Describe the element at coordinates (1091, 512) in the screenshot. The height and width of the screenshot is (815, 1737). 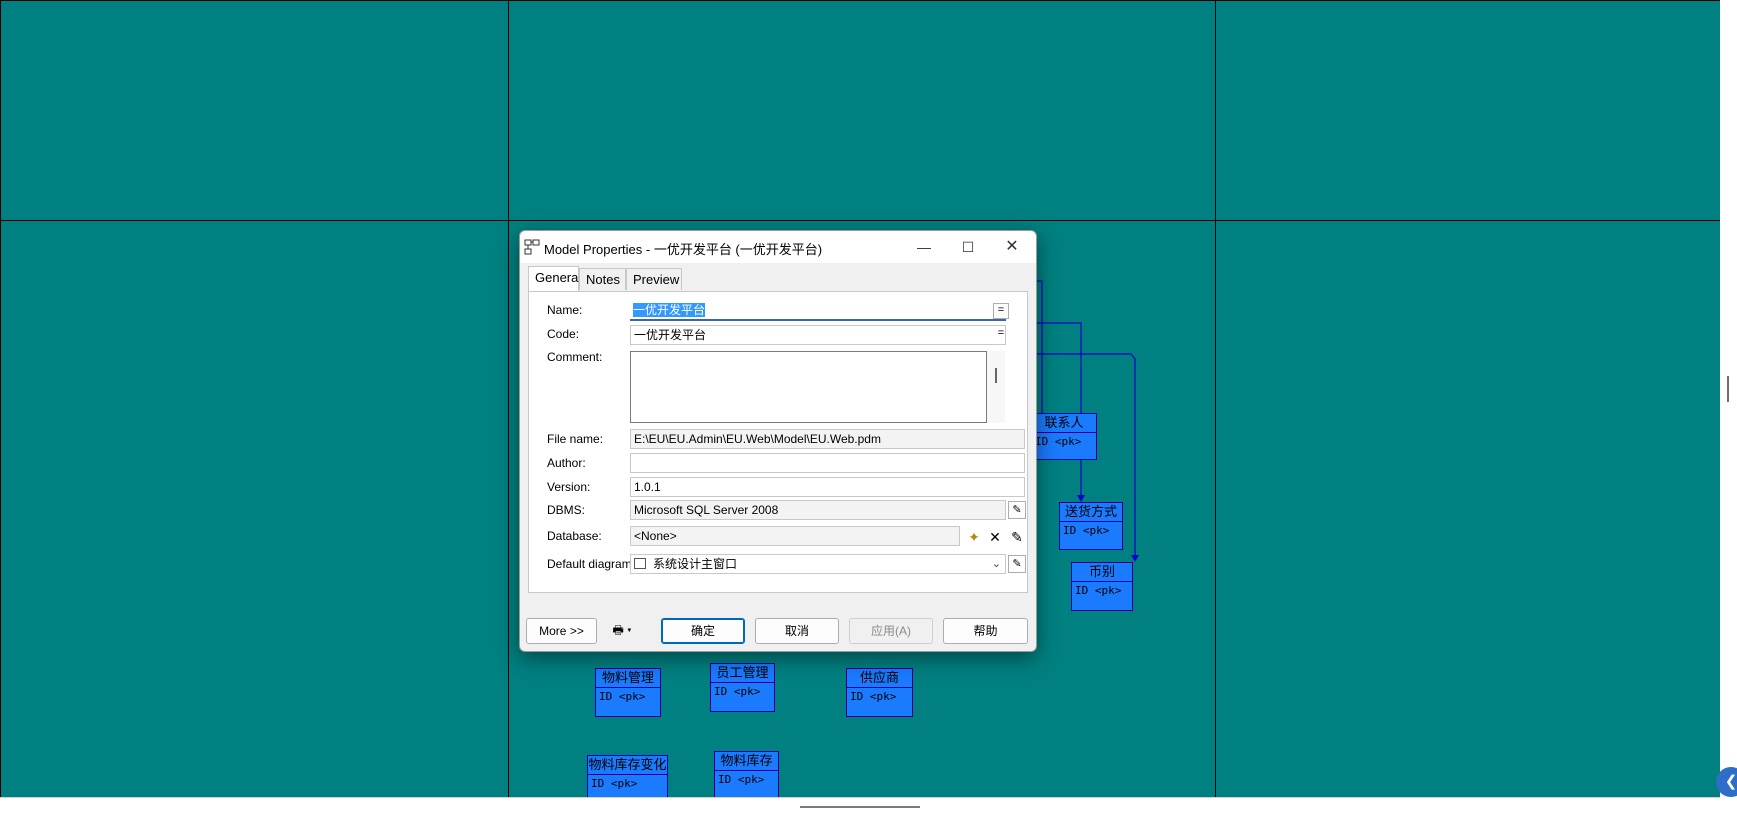
I see `entity-name: 送货方式` at that location.